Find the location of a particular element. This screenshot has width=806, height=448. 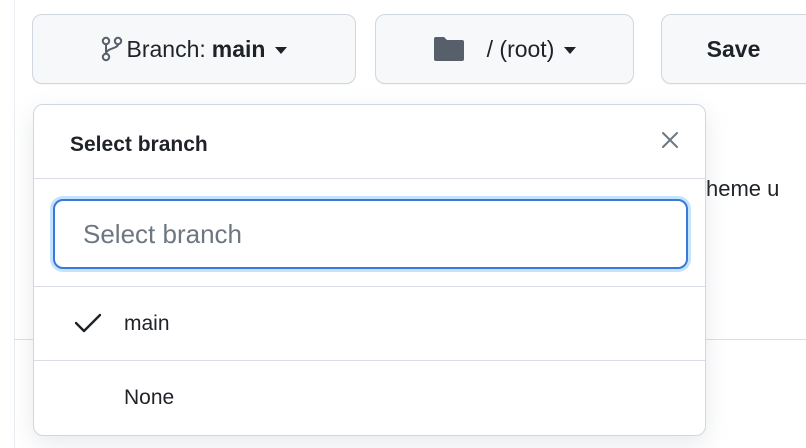

check-icon is located at coordinates (88, 323).